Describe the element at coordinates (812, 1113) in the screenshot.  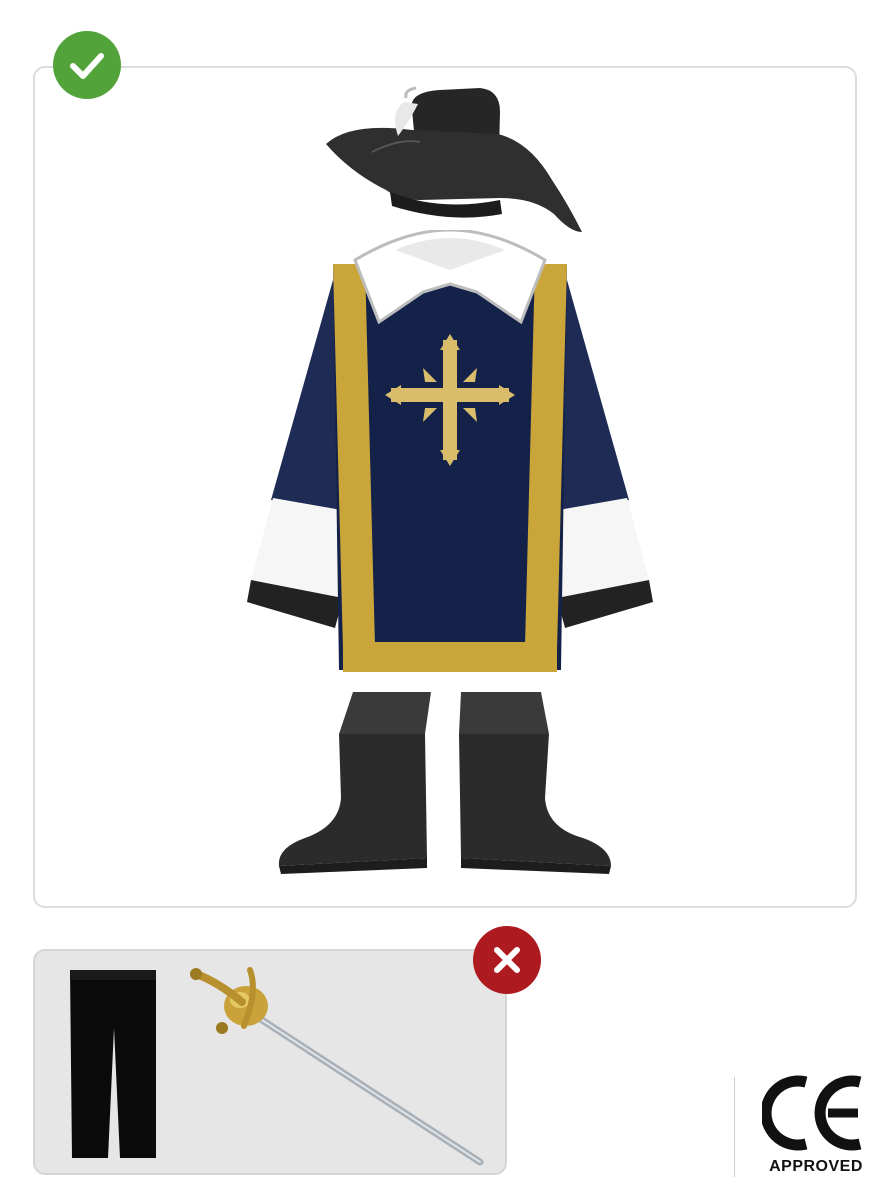
I see `ce-mark-icon` at that location.